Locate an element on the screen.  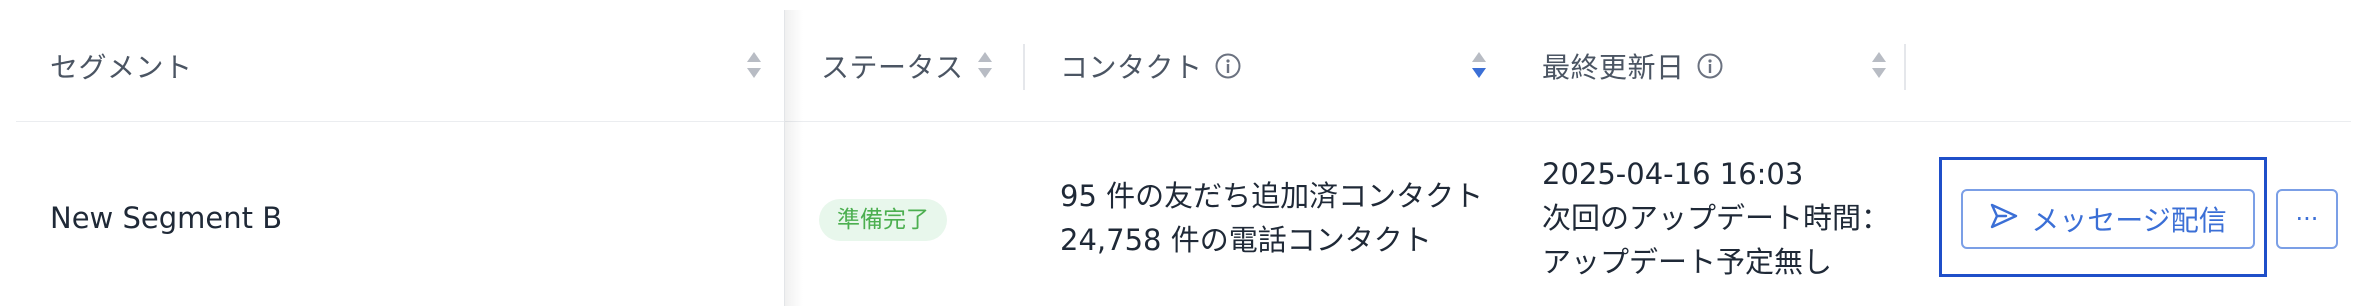
updated-date: 2025-04-16 16:03 is located at coordinates (1673, 174).